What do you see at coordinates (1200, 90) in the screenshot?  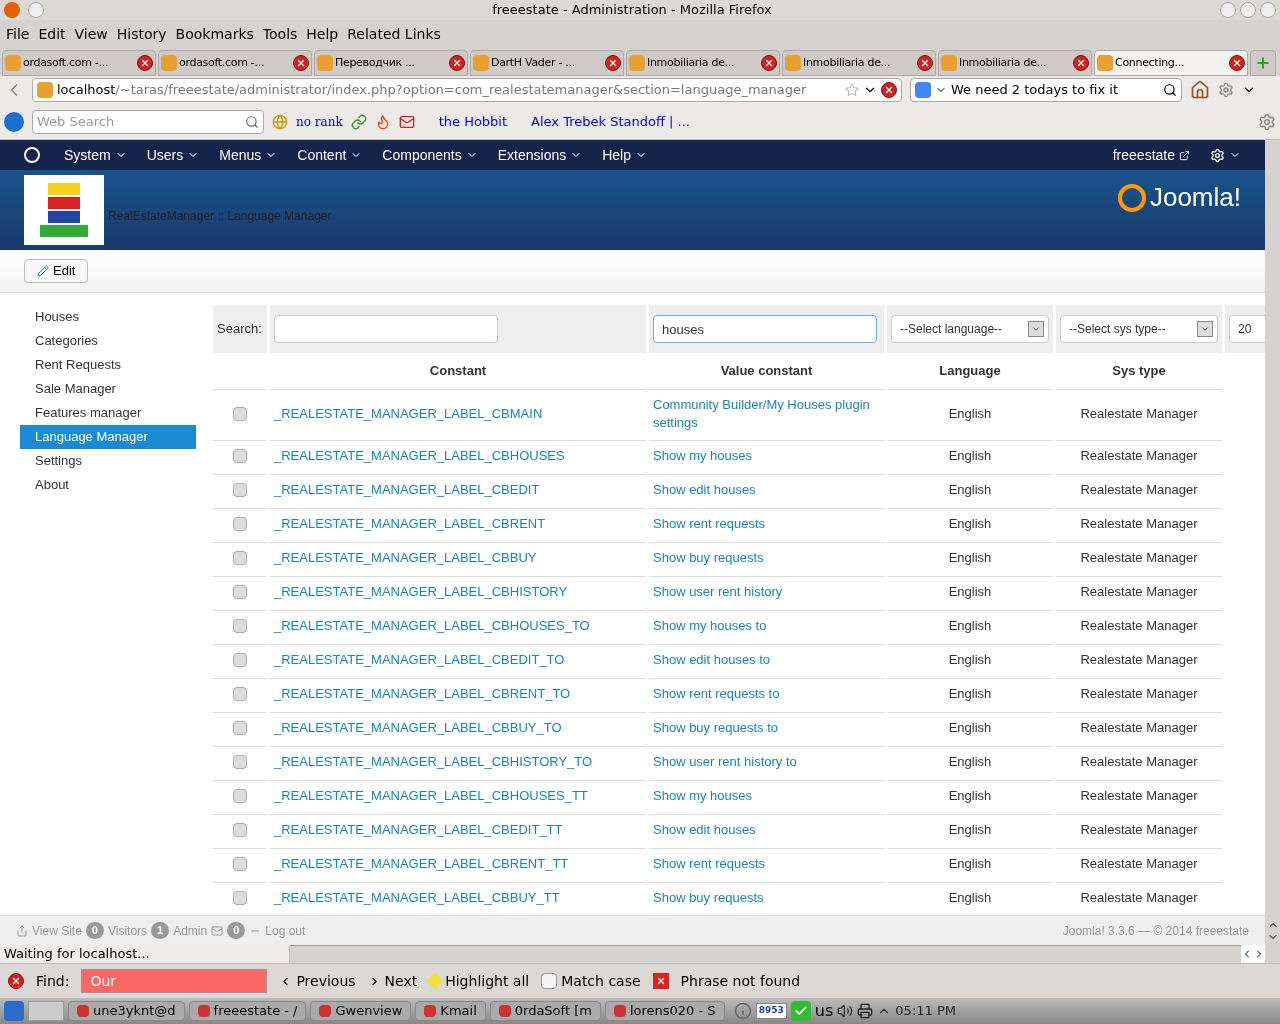 I see `home-icon` at bounding box center [1200, 90].